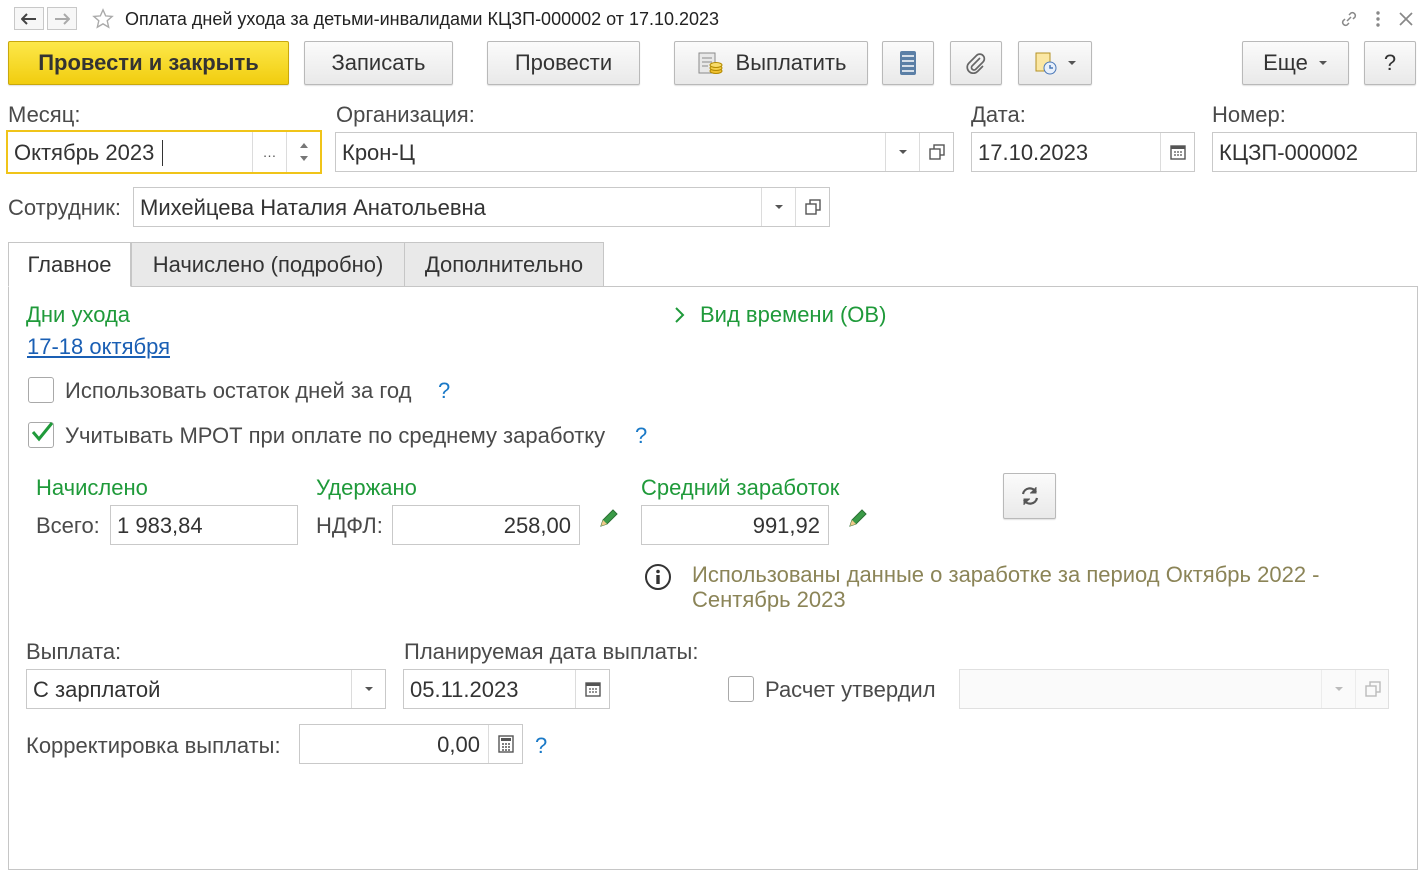  I want to click on tab-accrued-detailed: Начислено (подробно), so click(268, 264).